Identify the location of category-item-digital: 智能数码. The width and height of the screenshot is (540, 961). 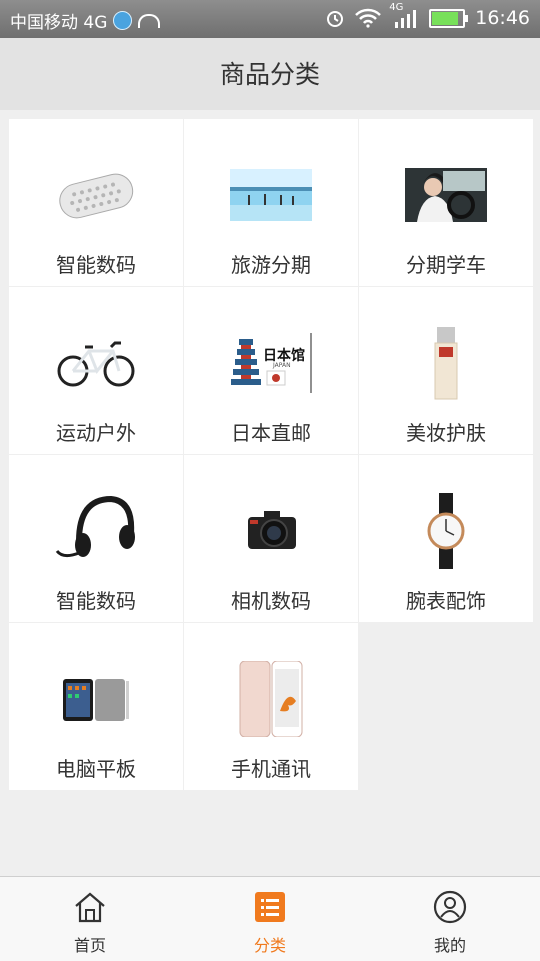
(96, 202).